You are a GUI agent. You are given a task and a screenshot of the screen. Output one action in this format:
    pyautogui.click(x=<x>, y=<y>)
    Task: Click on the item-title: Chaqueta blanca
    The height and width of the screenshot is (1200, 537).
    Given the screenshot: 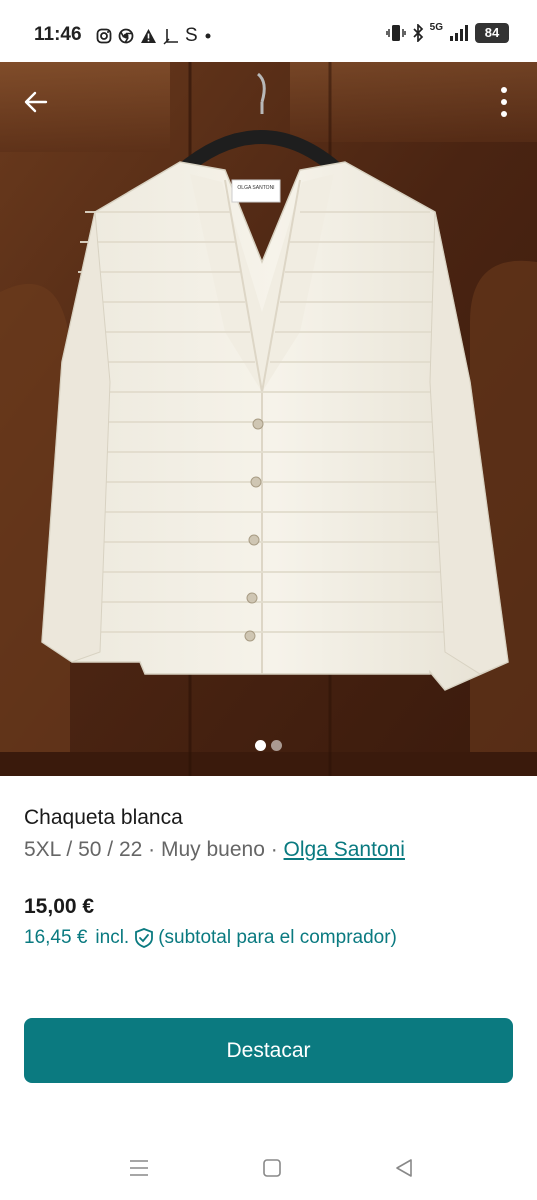 What is the action you would take?
    pyautogui.click(x=103, y=817)
    